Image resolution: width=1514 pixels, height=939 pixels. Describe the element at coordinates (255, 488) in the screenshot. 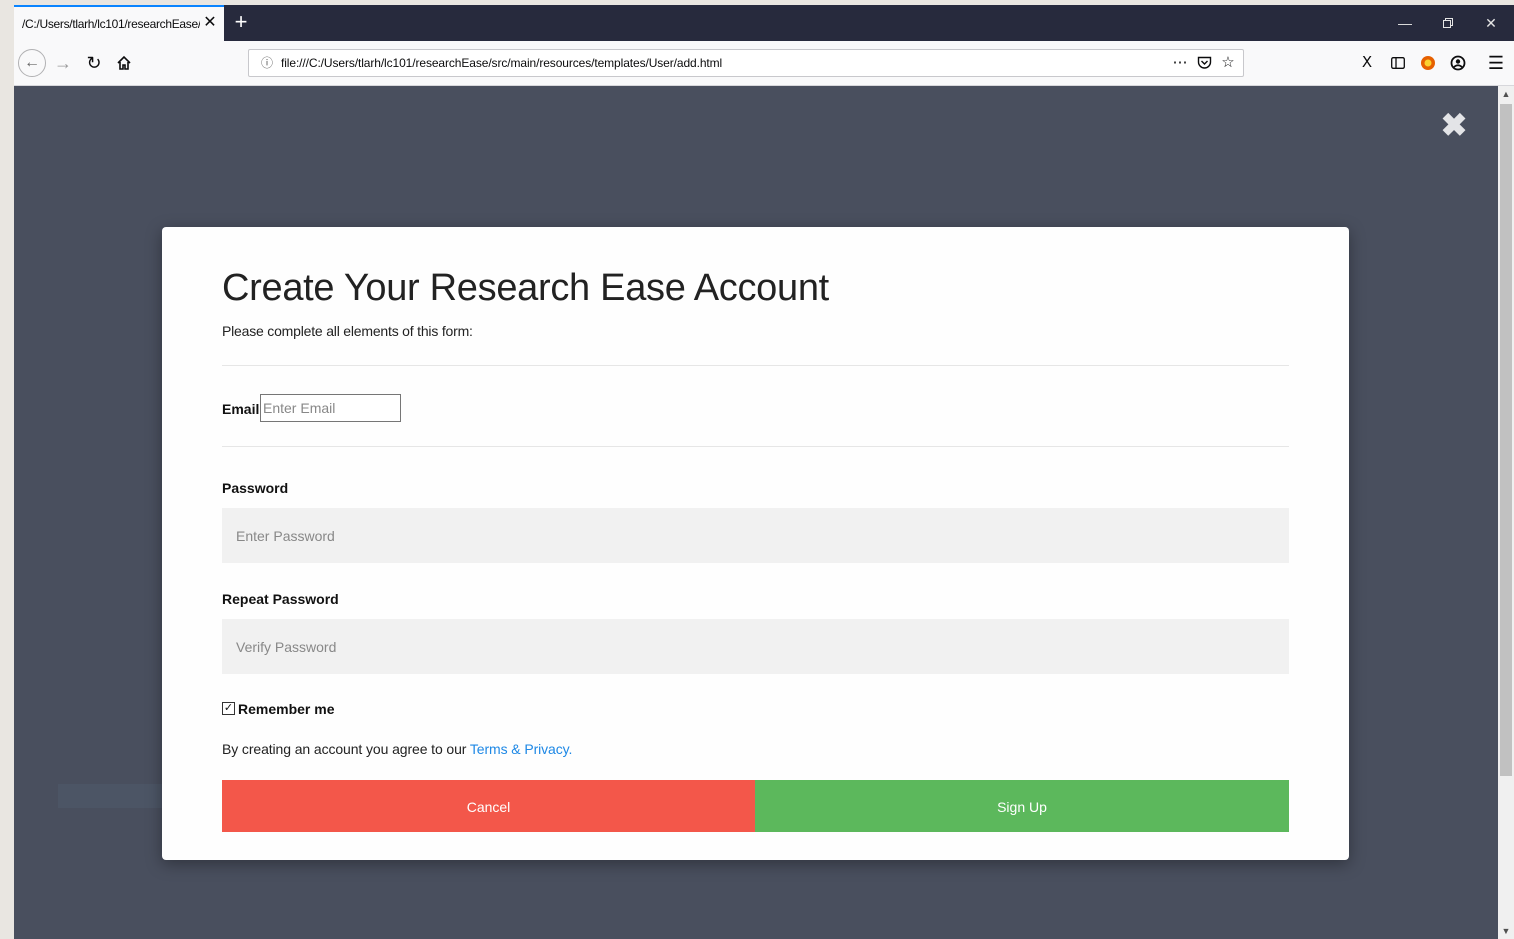

I see `password-label: Password` at that location.